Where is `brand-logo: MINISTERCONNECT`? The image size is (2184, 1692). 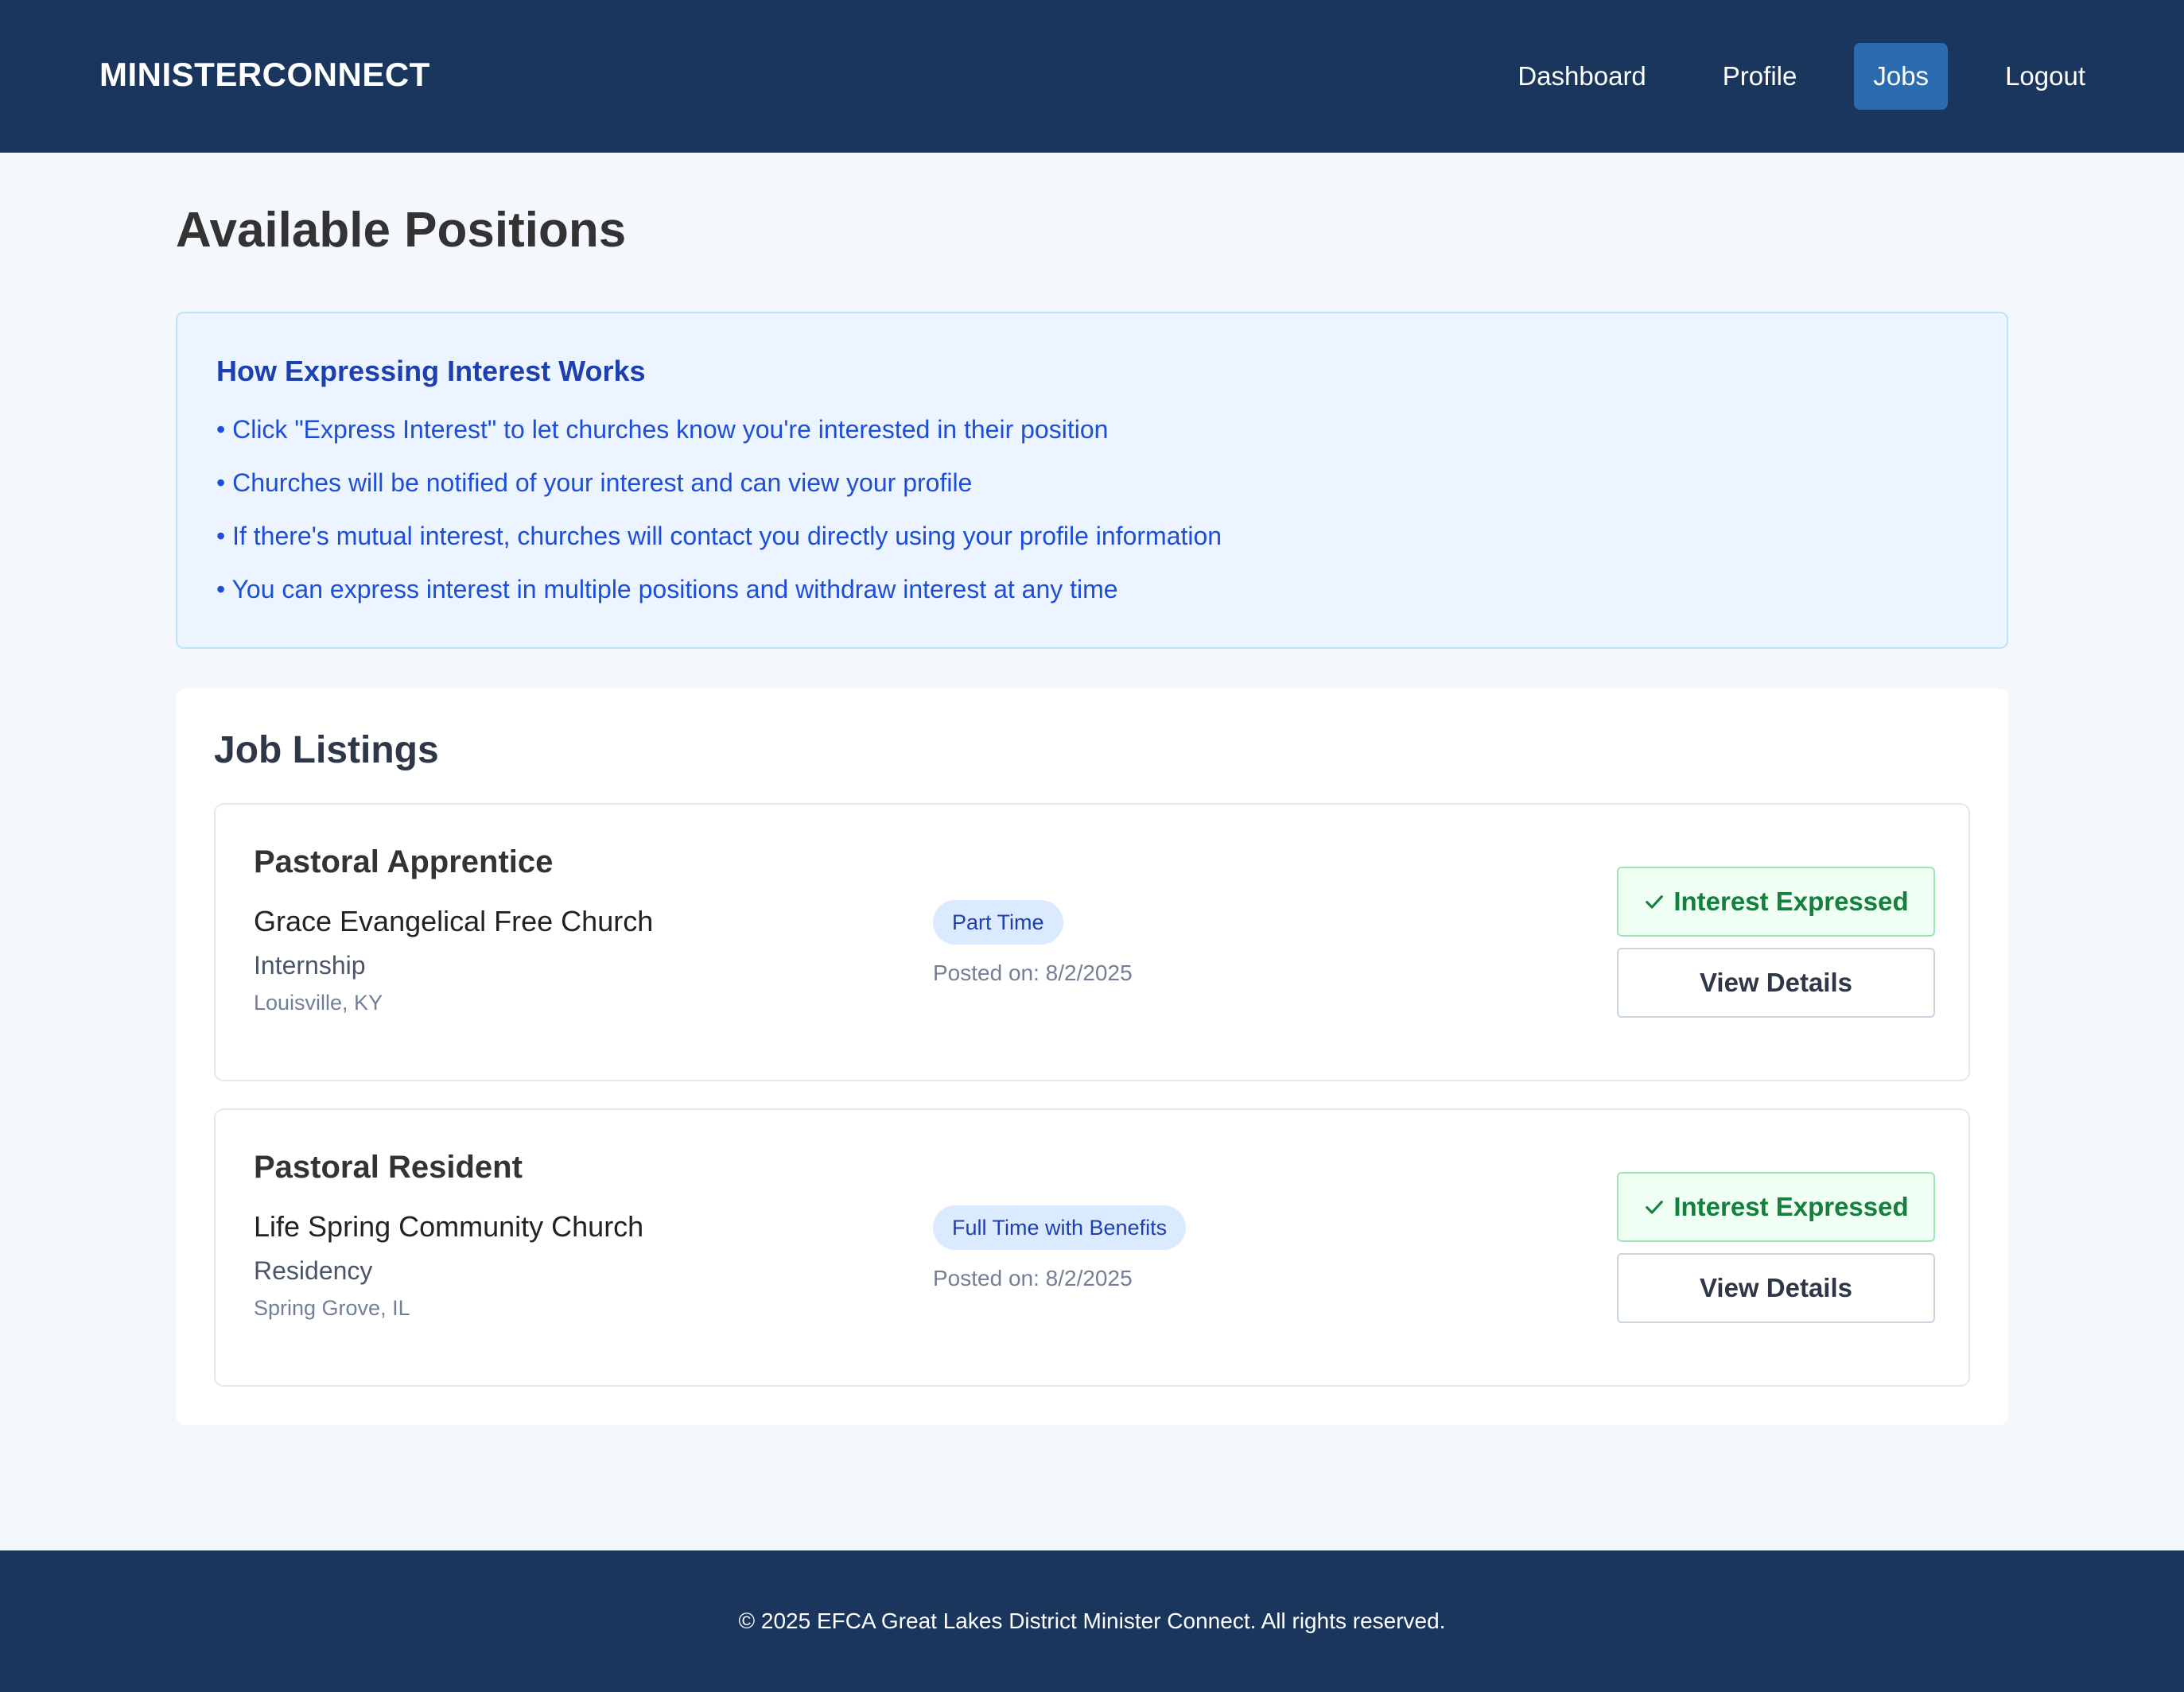
brand-logo: MINISTERCONNECT is located at coordinates (264, 75).